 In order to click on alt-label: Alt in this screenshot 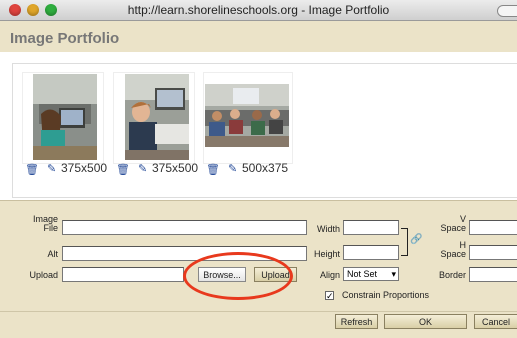, I will do `click(52, 254)`.